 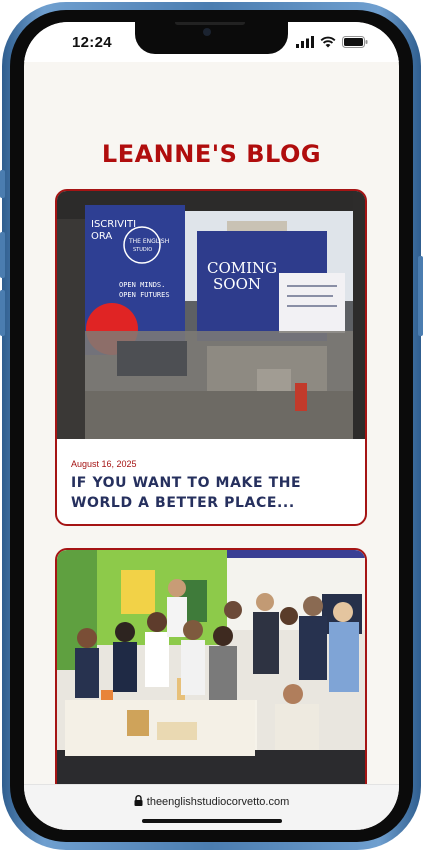 What do you see at coordinates (328, 42) in the screenshot?
I see `wifi-icon` at bounding box center [328, 42].